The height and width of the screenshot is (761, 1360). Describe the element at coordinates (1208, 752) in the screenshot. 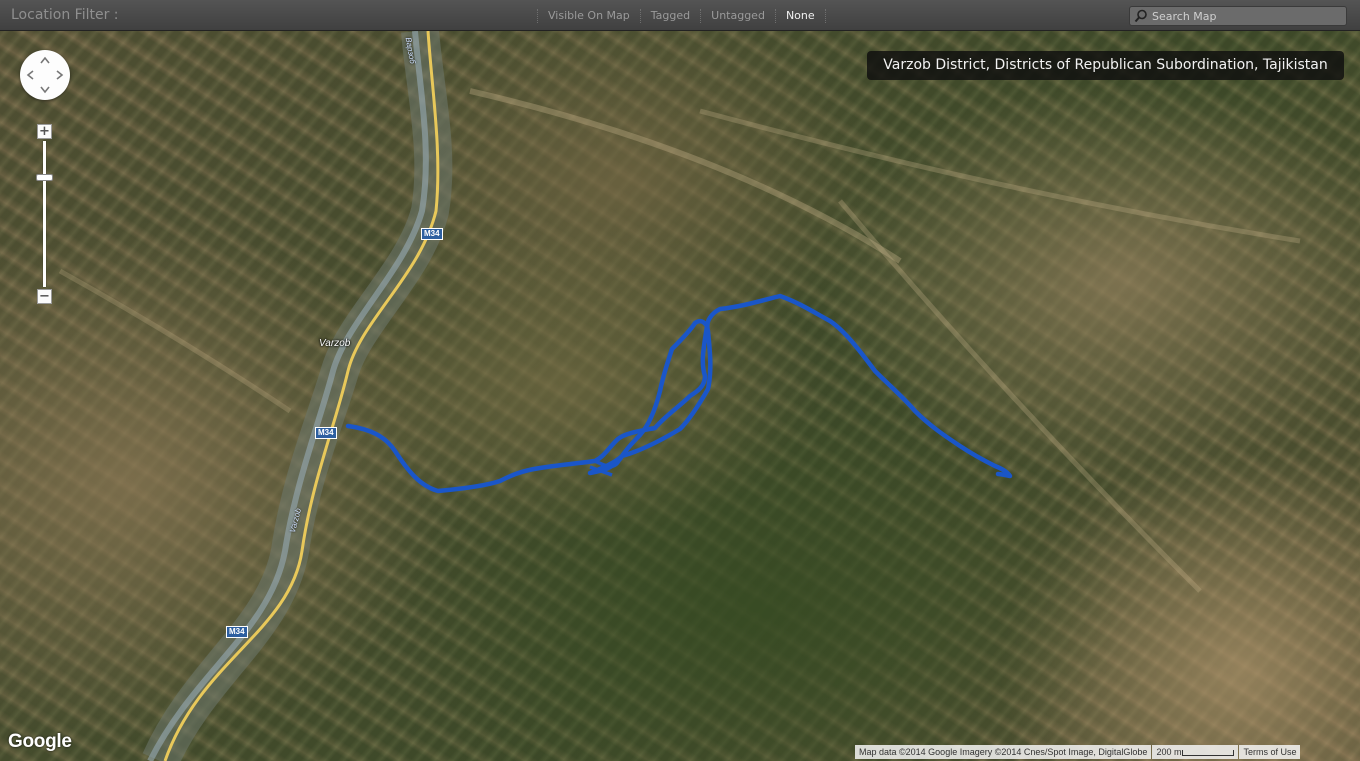

I see `scale-bar` at that location.